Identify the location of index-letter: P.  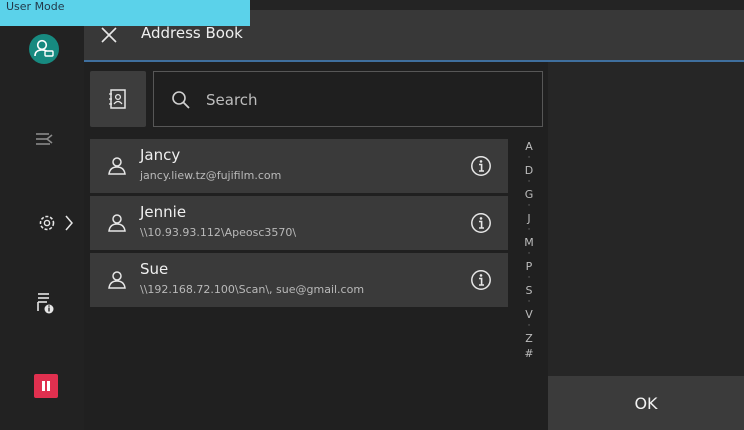
(529, 266).